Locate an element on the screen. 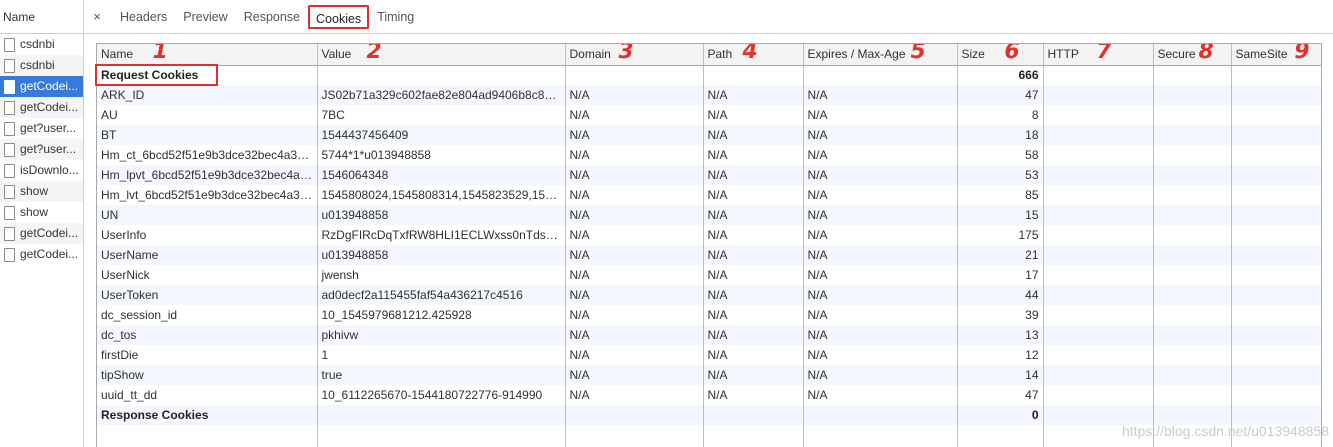 The height and width of the screenshot is (447, 1333). request-list-header: Name is located at coordinates (41, 17).